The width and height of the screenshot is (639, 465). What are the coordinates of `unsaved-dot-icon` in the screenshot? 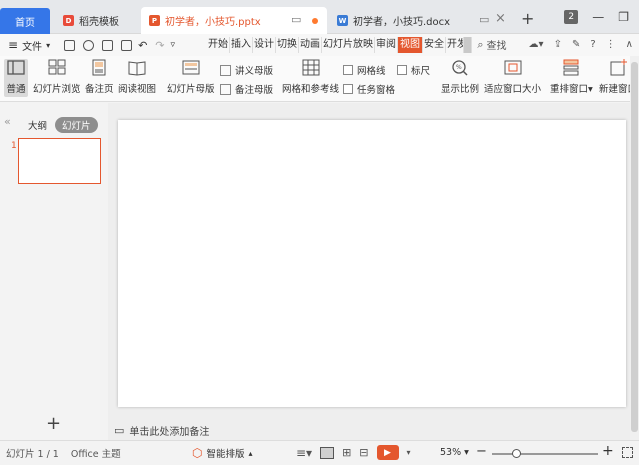 It's located at (315, 21).